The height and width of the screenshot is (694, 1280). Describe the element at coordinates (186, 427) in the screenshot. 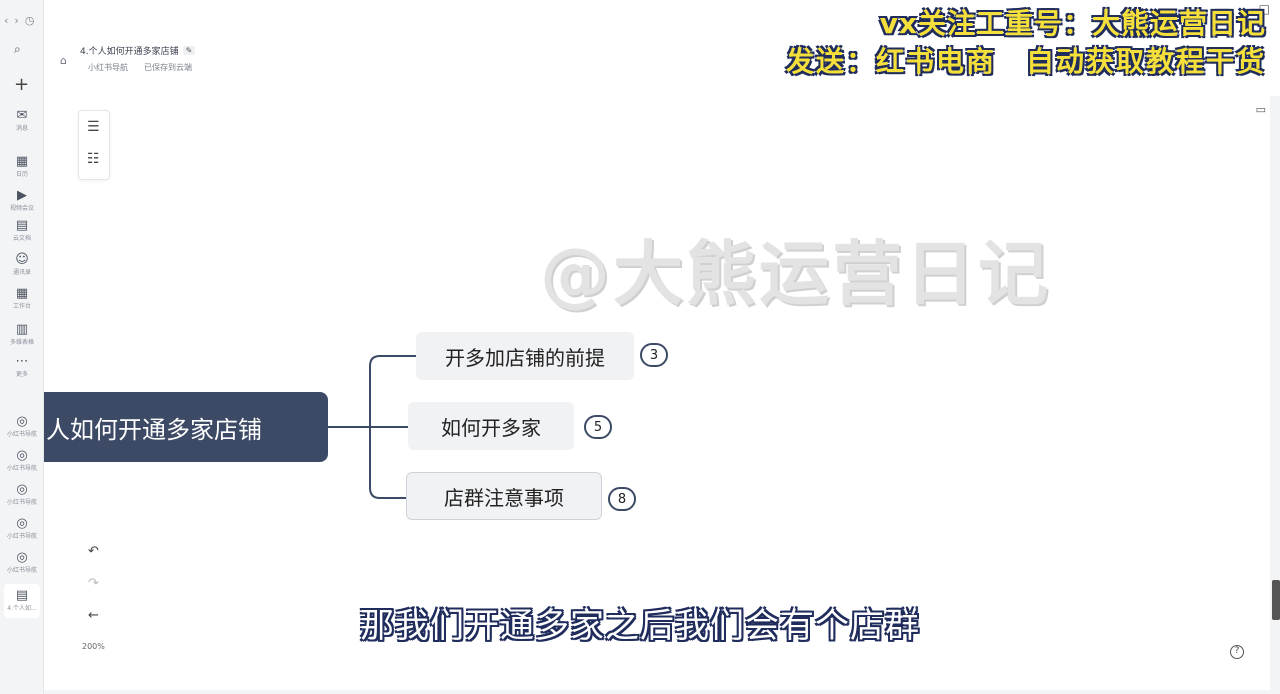

I see `mindmap-root-node: 人如何开通多家店铺` at that location.